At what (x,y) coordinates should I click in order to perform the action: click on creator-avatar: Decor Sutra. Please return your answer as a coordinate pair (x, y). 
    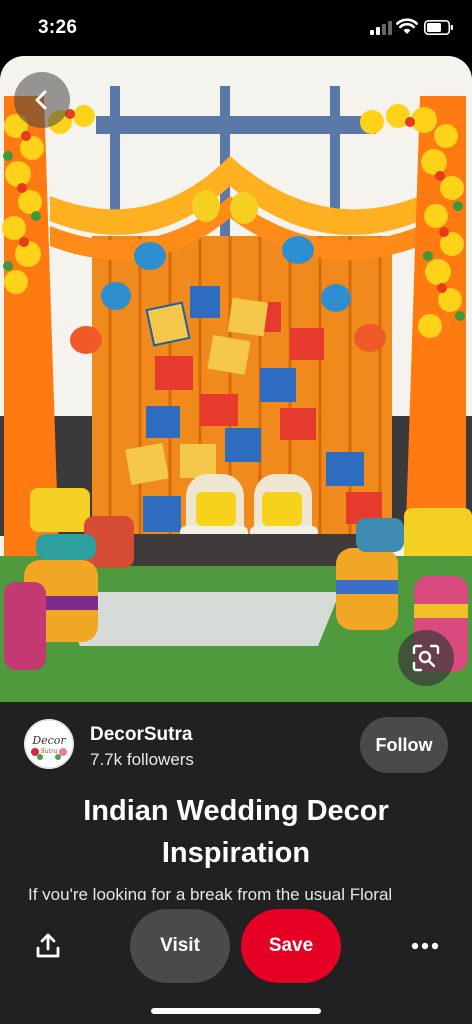
    Looking at the image, I should click on (49, 744).